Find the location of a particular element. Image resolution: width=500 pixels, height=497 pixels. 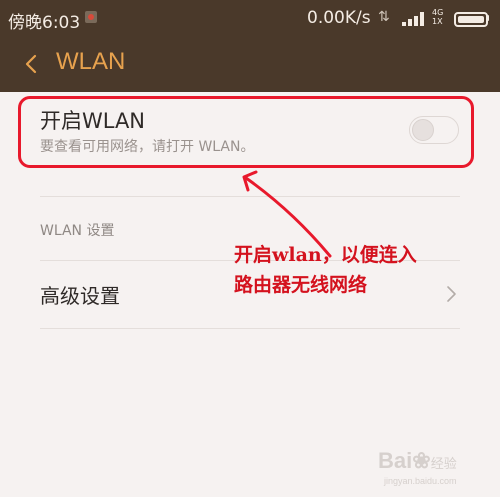

watermark-logo: Bai❀经验 is located at coordinates (417, 461).